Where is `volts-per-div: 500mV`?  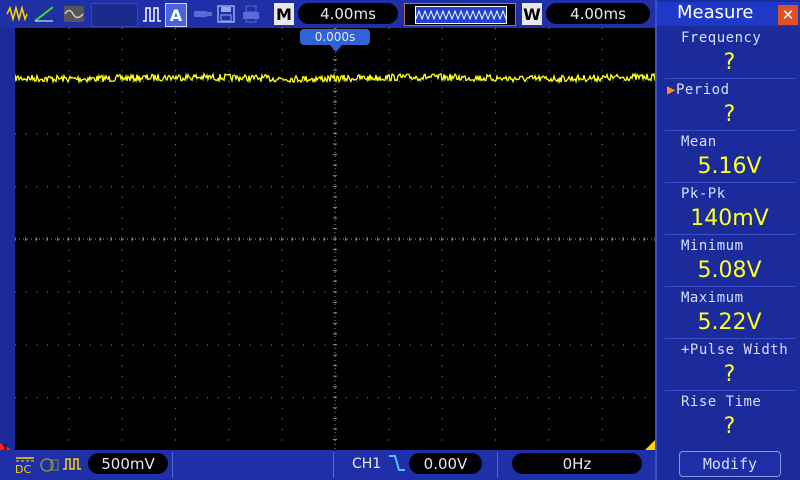
volts-per-div: 500mV is located at coordinates (128, 463).